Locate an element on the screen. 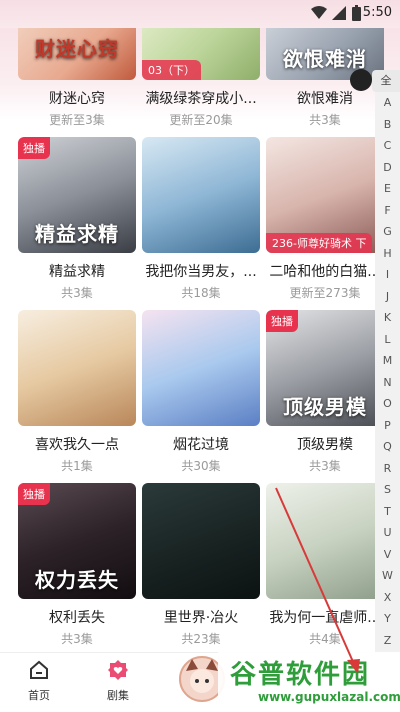  drama-title: 欲恨难消 is located at coordinates (325, 99).